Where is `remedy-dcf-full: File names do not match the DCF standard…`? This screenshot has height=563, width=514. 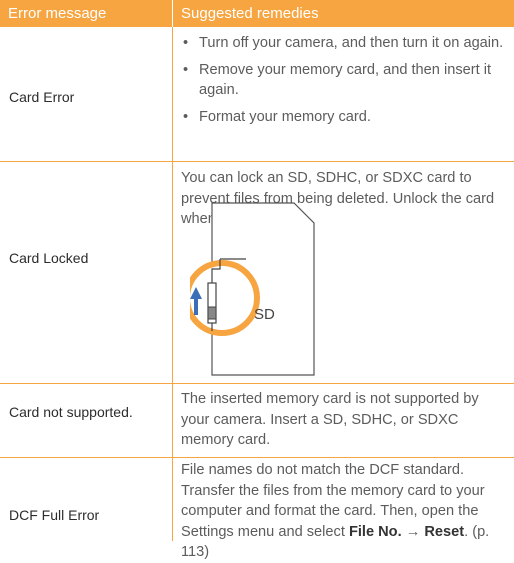
remedy-dcf-full: File names do not match the DCF standard… is located at coordinates (345, 511).